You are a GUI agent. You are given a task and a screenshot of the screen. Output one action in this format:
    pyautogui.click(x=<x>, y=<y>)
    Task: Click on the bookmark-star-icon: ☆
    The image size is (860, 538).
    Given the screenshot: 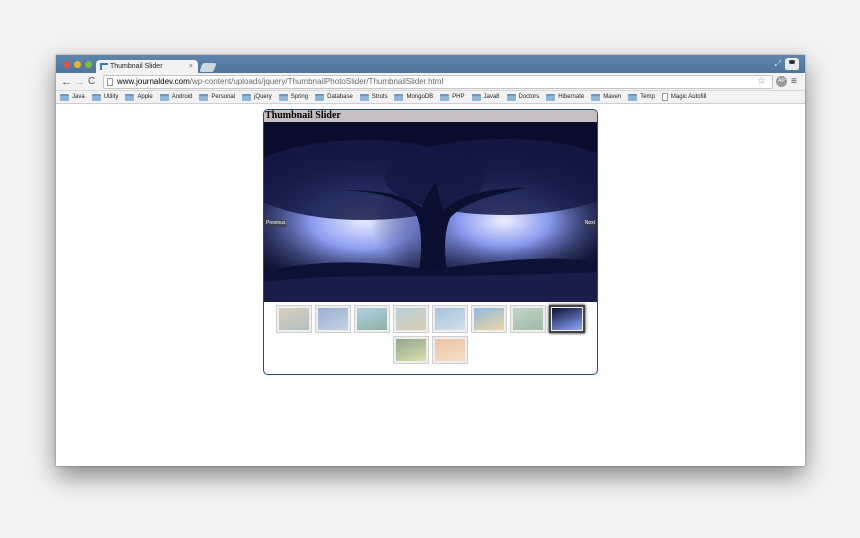 What is the action you would take?
    pyautogui.click(x=761, y=82)
    